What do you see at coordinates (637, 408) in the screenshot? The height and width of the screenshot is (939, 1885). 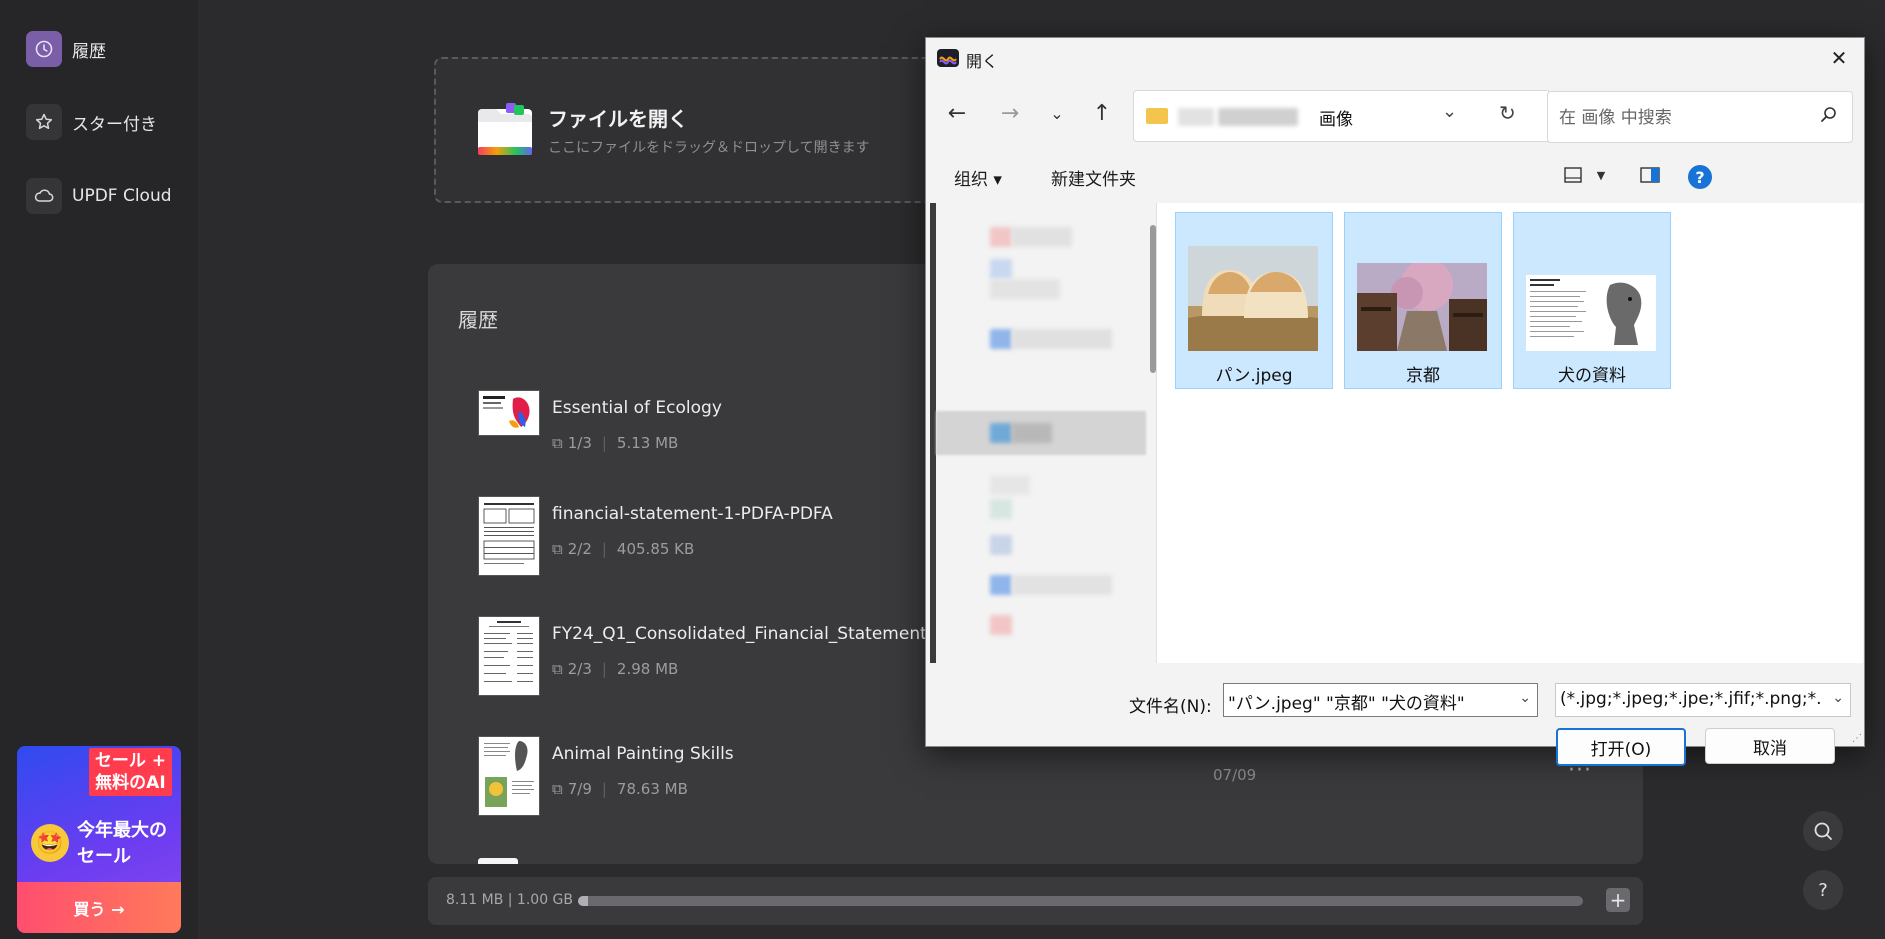 I see `file-name: Essential of Ecology` at bounding box center [637, 408].